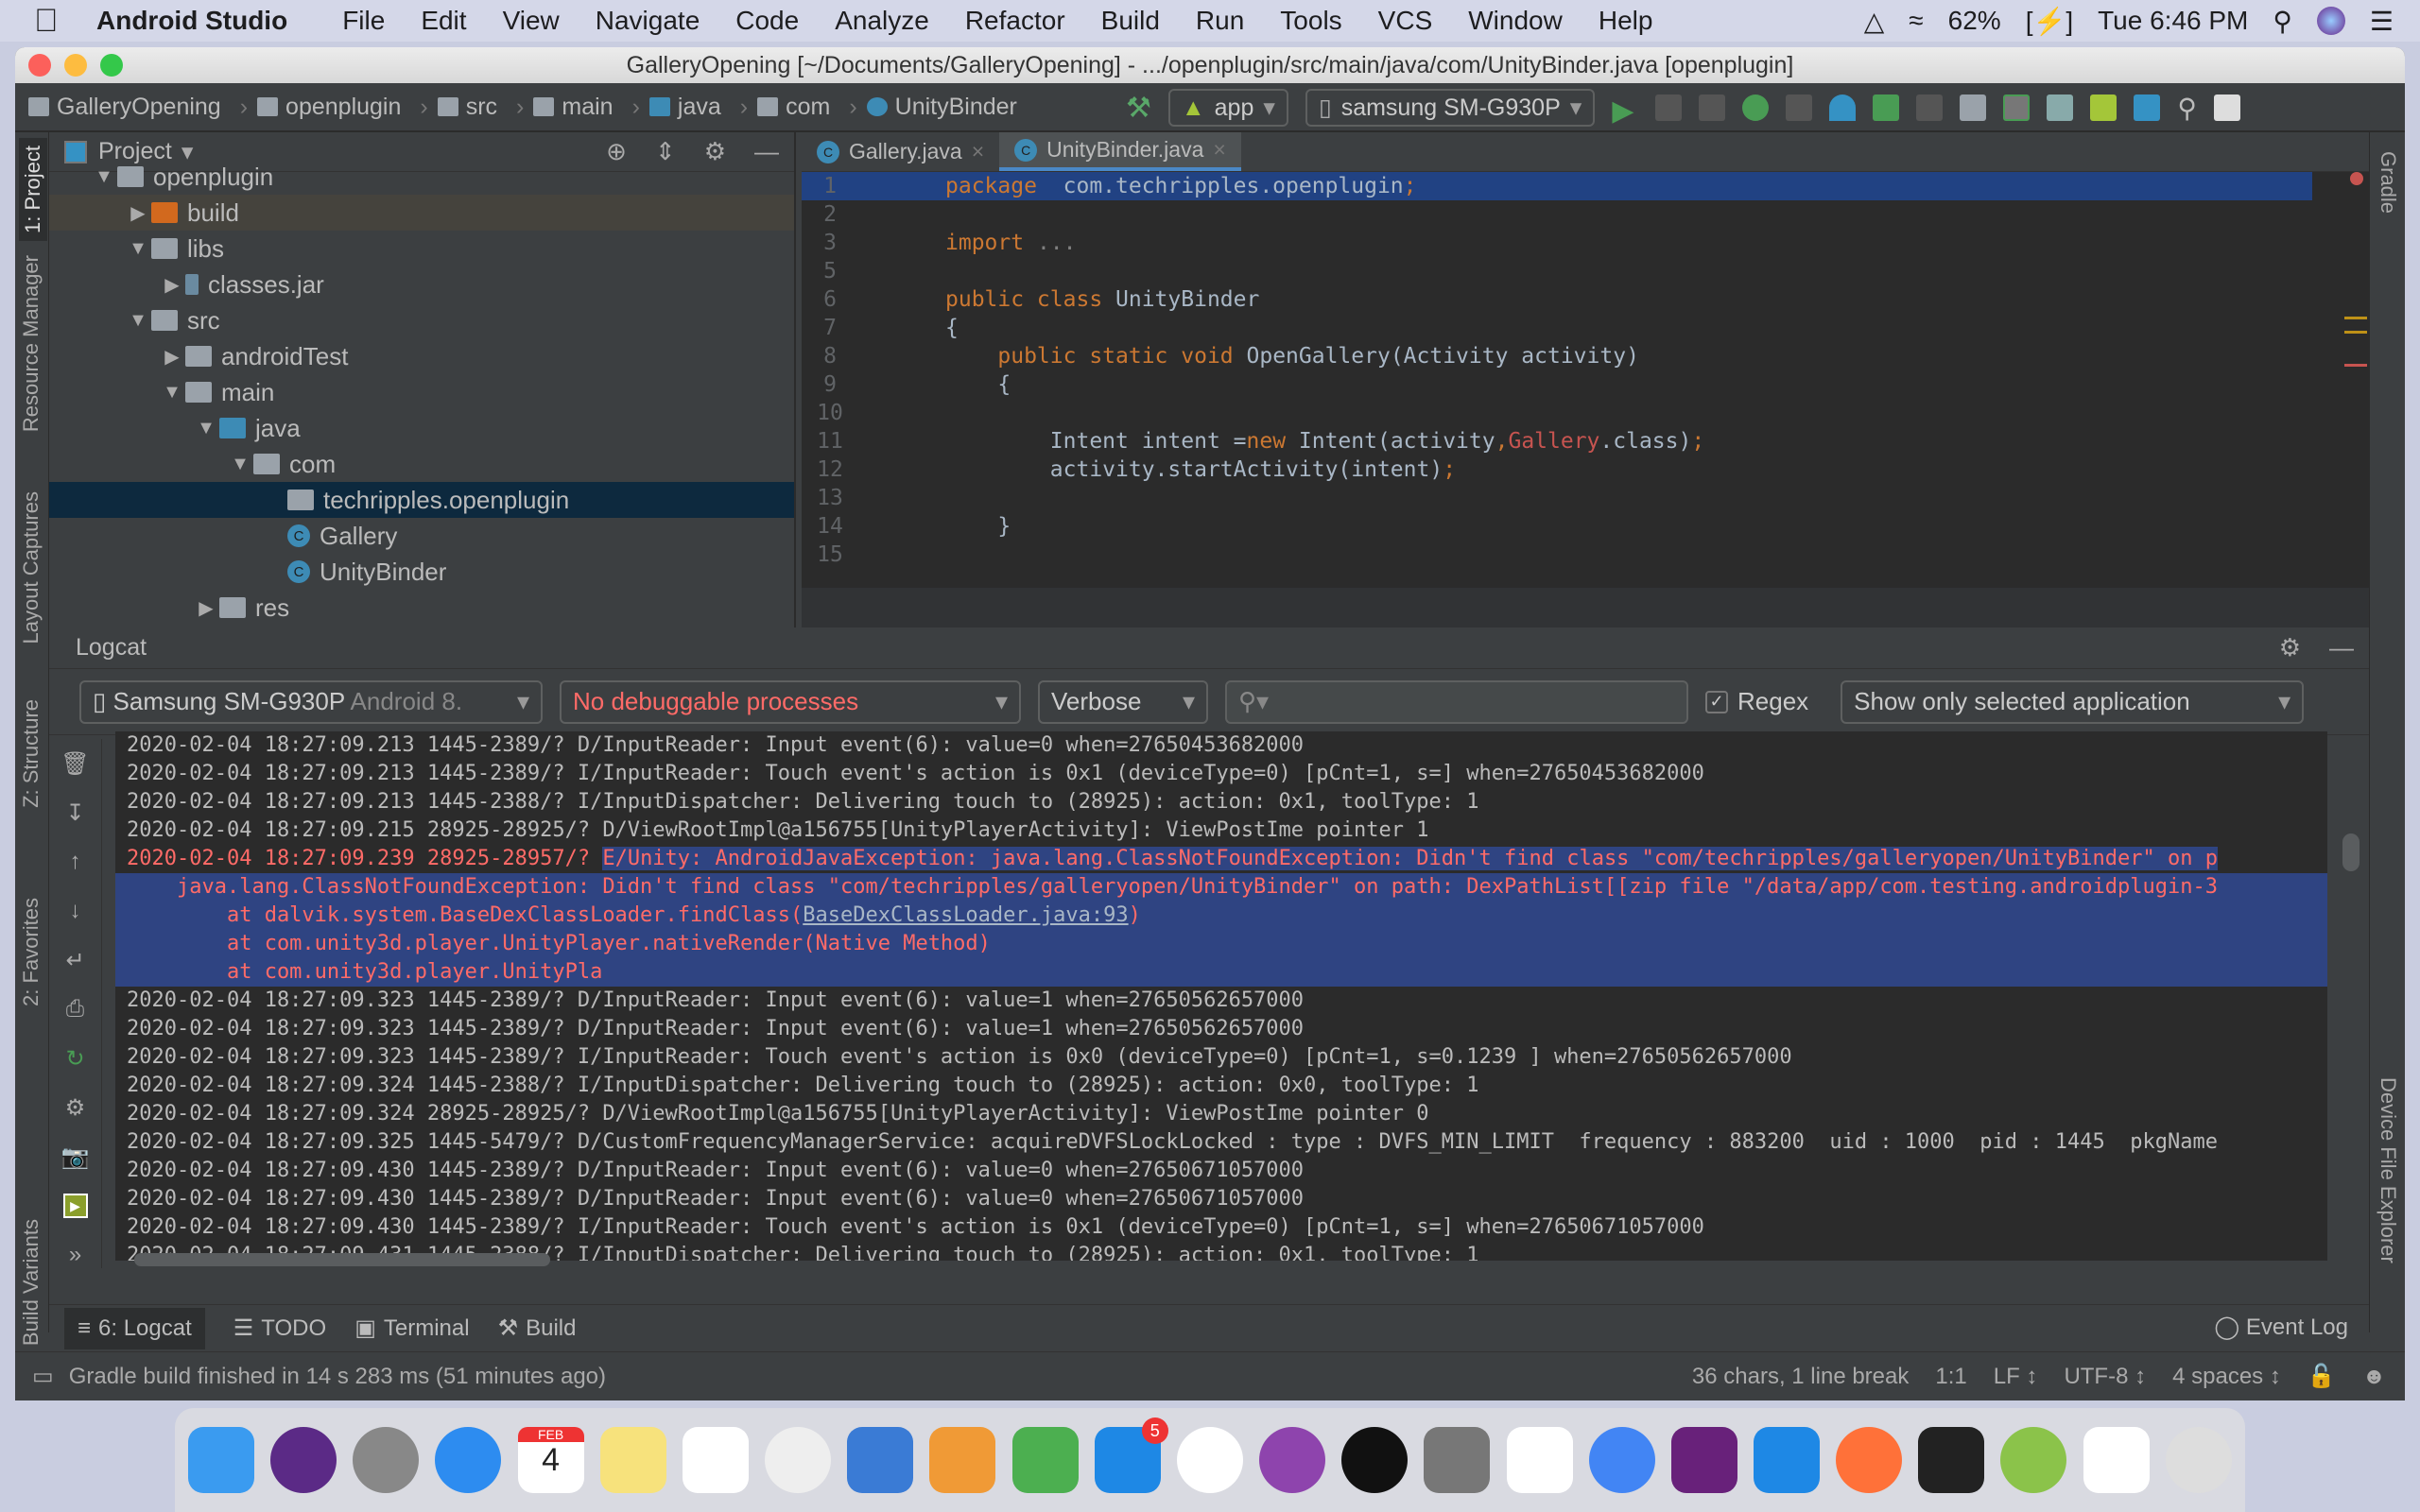 The height and width of the screenshot is (1512, 2420). Describe the element at coordinates (830, 299) in the screenshot. I see `line-number: 6` at that location.